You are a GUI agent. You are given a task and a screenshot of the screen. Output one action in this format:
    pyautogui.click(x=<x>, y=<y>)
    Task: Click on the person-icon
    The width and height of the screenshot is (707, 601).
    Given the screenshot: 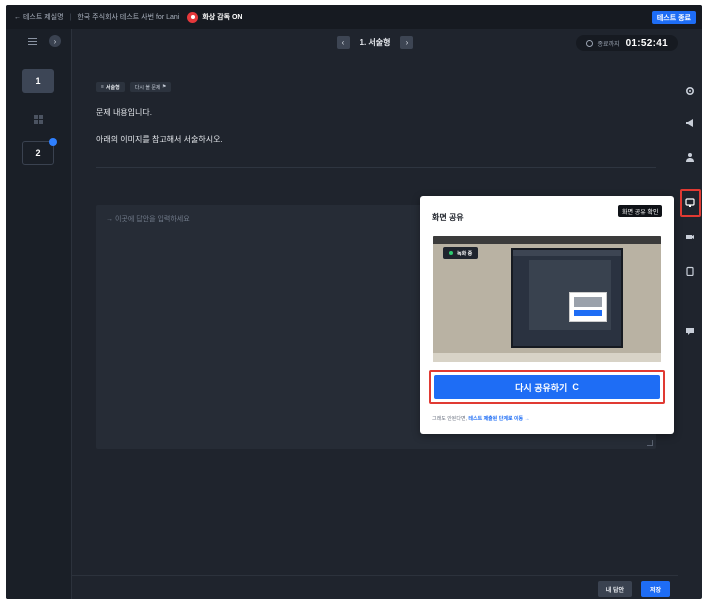 What is the action you would take?
    pyautogui.click(x=690, y=157)
    